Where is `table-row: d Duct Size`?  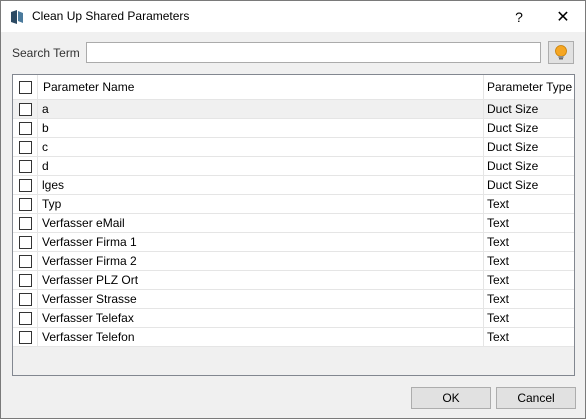
table-row: d Duct Size is located at coordinates (293, 166).